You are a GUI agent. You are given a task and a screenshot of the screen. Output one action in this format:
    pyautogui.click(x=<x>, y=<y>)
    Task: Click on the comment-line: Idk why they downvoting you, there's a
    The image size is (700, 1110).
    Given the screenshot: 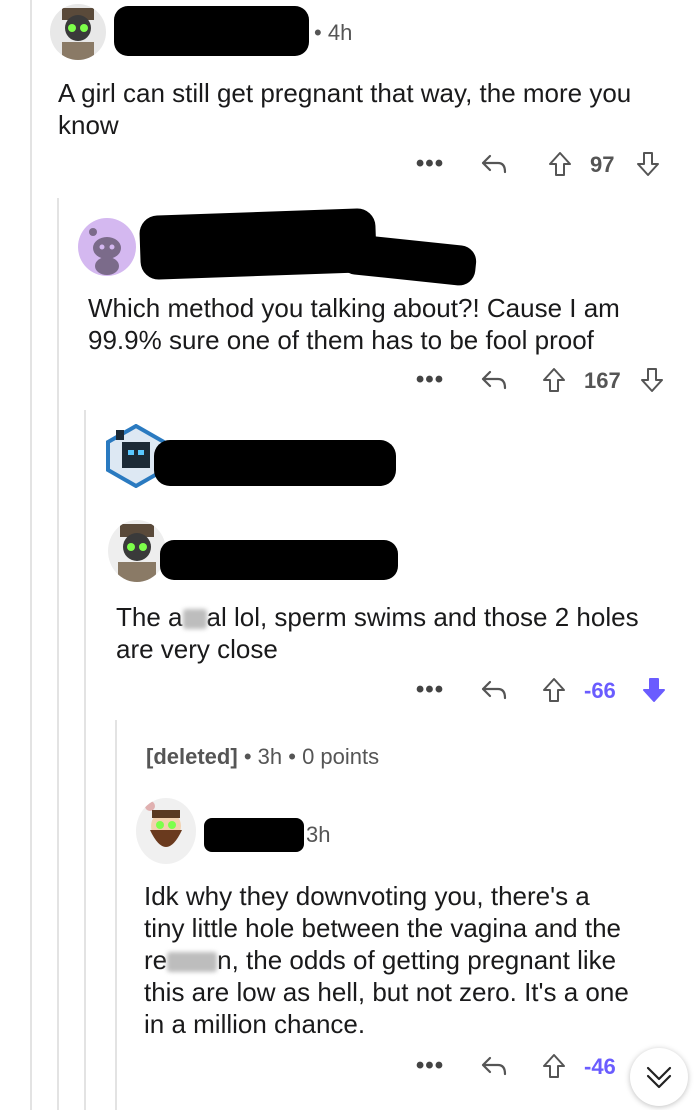 What is the action you would take?
    pyautogui.click(x=367, y=896)
    